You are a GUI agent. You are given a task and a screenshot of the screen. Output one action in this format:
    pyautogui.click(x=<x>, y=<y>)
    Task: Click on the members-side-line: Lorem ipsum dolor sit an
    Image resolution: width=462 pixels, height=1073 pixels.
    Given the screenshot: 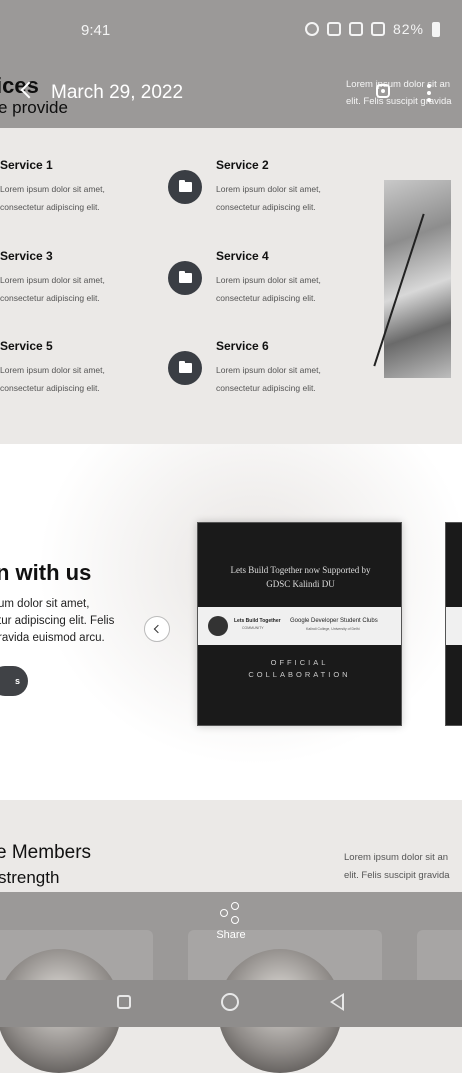 What is the action you would take?
    pyautogui.click(x=396, y=857)
    